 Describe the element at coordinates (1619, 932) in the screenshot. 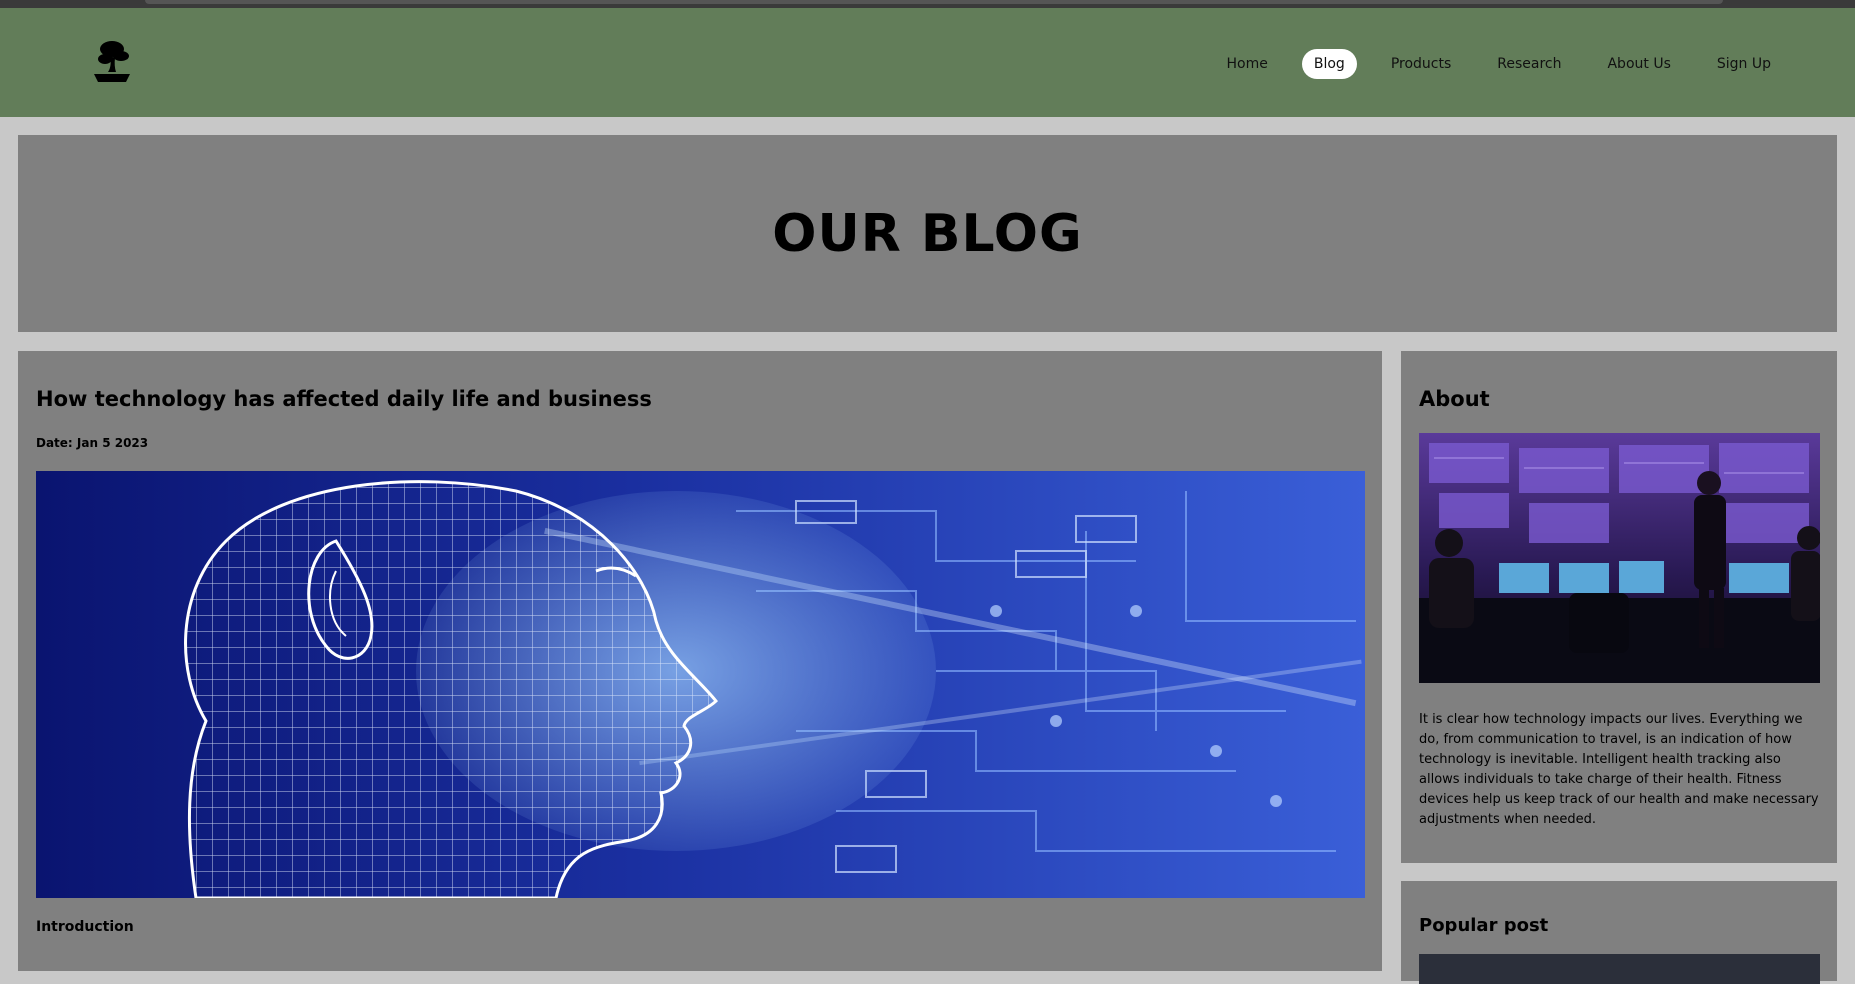

I see `popular-post-card: Popular post` at that location.